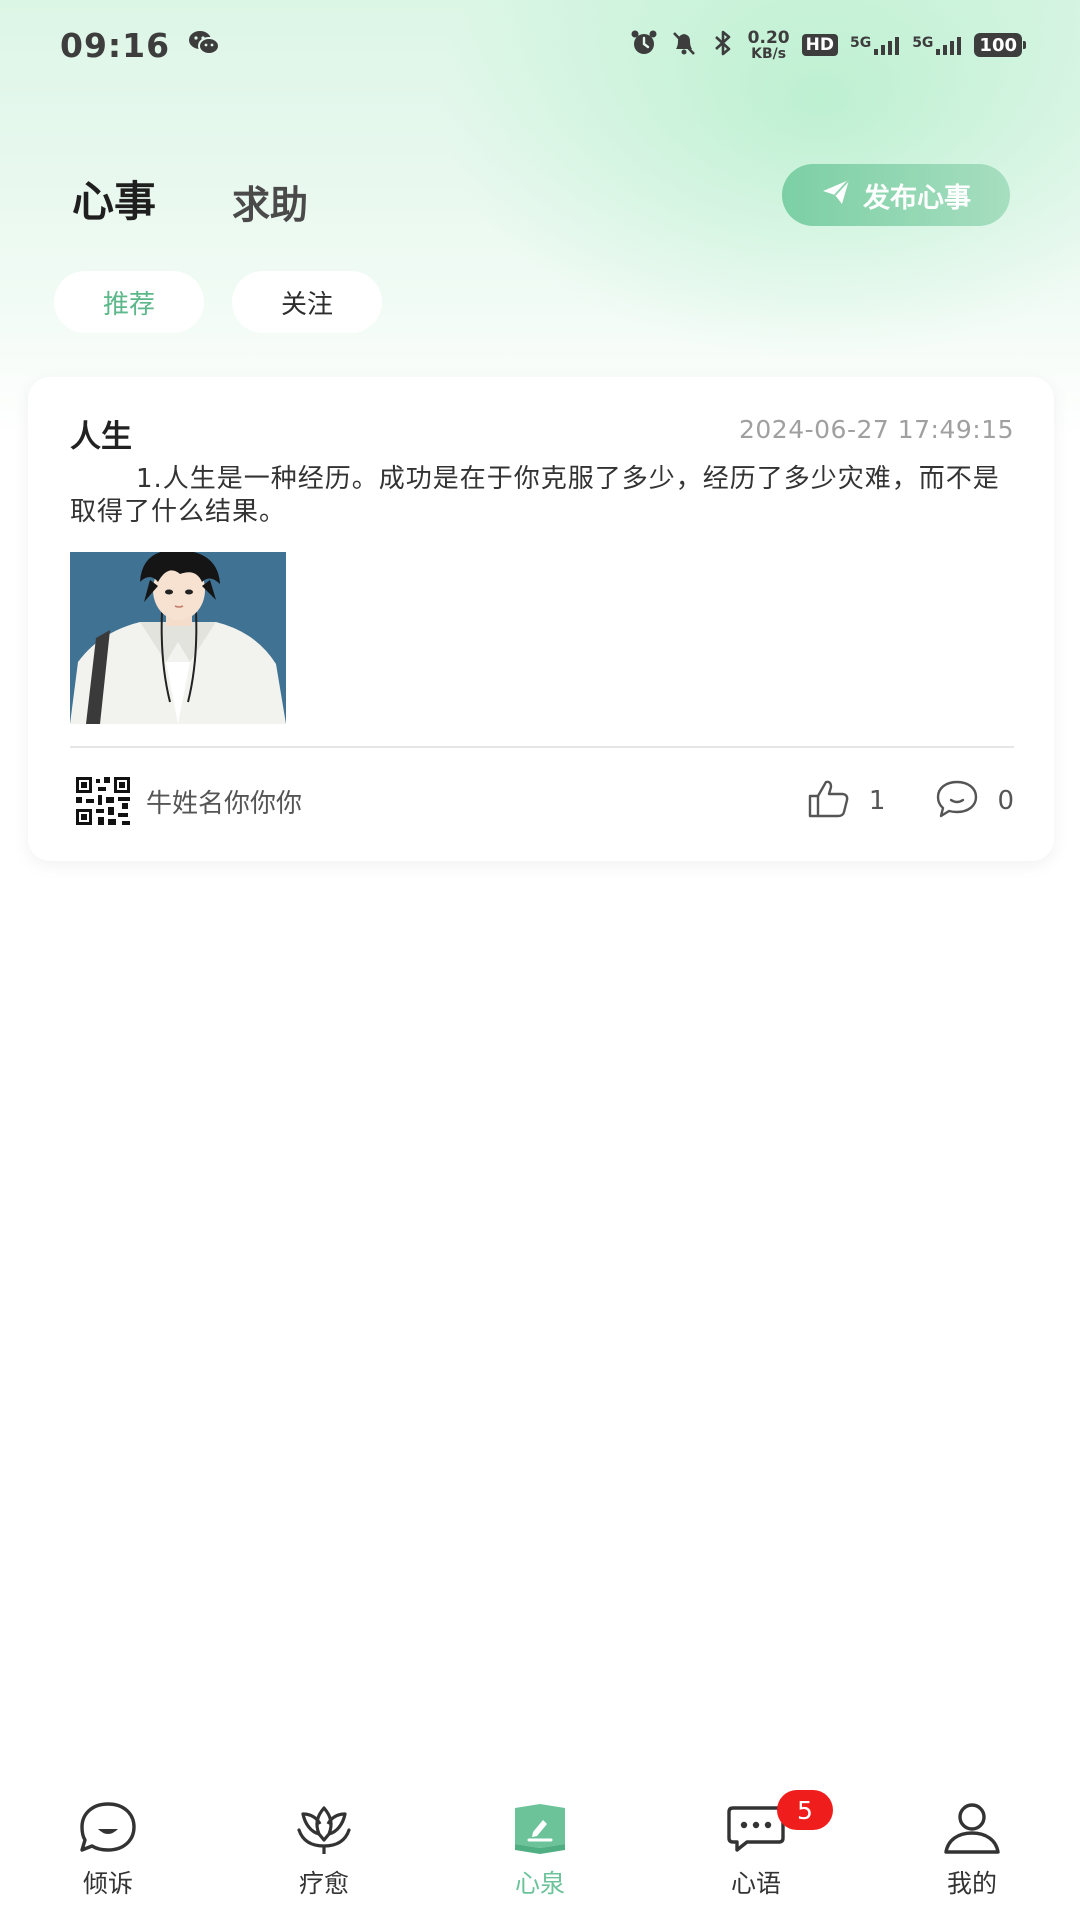 This screenshot has height=1920, width=1080. Describe the element at coordinates (971, 1883) in the screenshot. I see `nav-label-wode: 我的` at that location.